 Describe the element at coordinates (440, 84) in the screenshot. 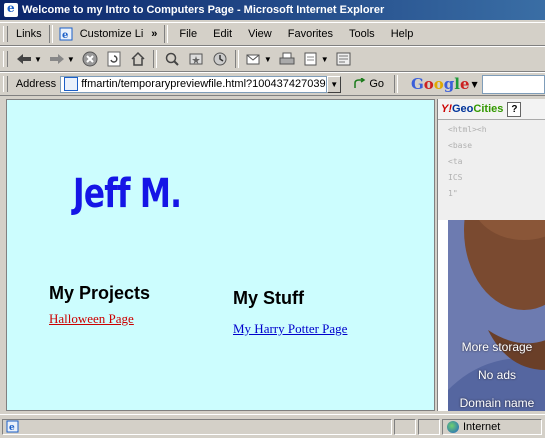

I see `google-logo: Google` at that location.